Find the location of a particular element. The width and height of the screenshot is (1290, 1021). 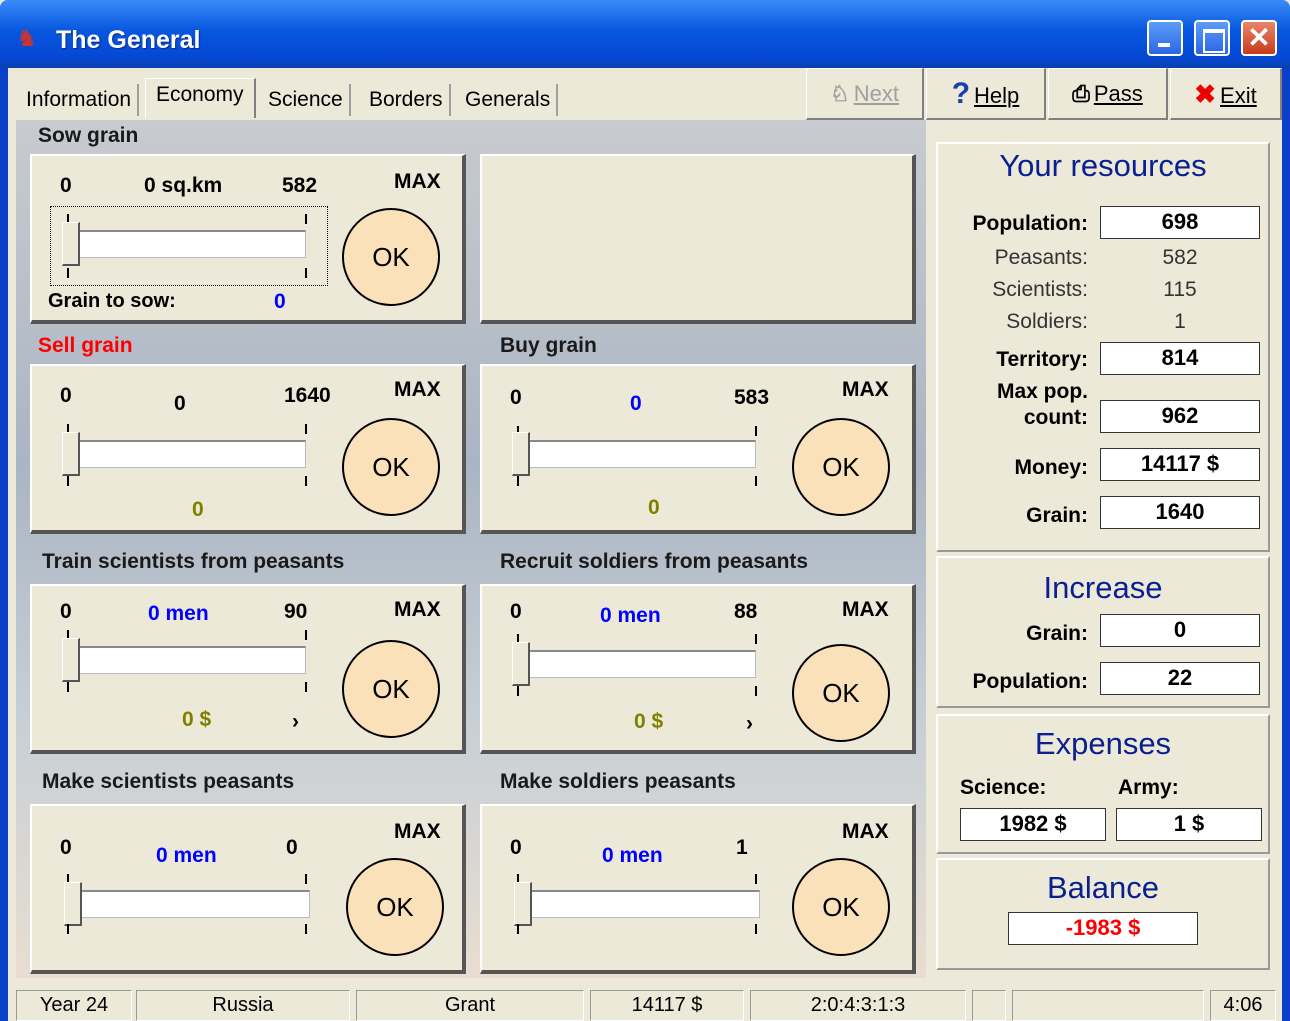

maximize-button is located at coordinates (1212, 38).